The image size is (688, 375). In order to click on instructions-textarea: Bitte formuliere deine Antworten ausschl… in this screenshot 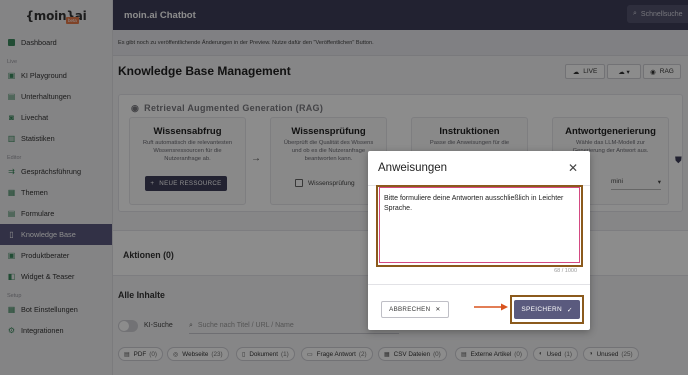, I will do `click(479, 225)`.